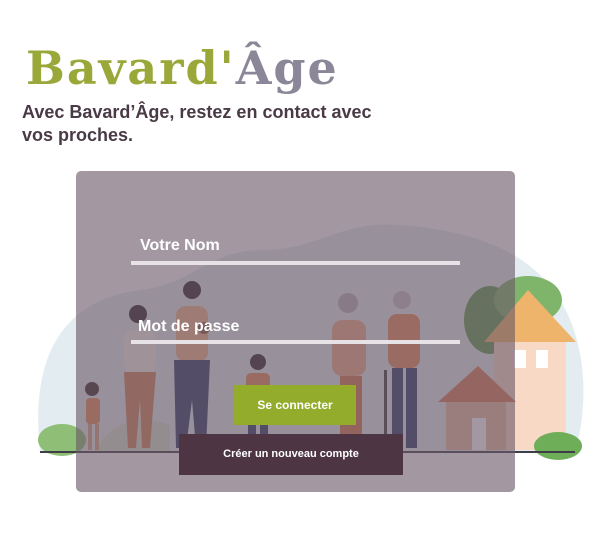 The width and height of the screenshot is (599, 556). Describe the element at coordinates (295, 405) in the screenshot. I see `login-button: Se connecter` at that location.